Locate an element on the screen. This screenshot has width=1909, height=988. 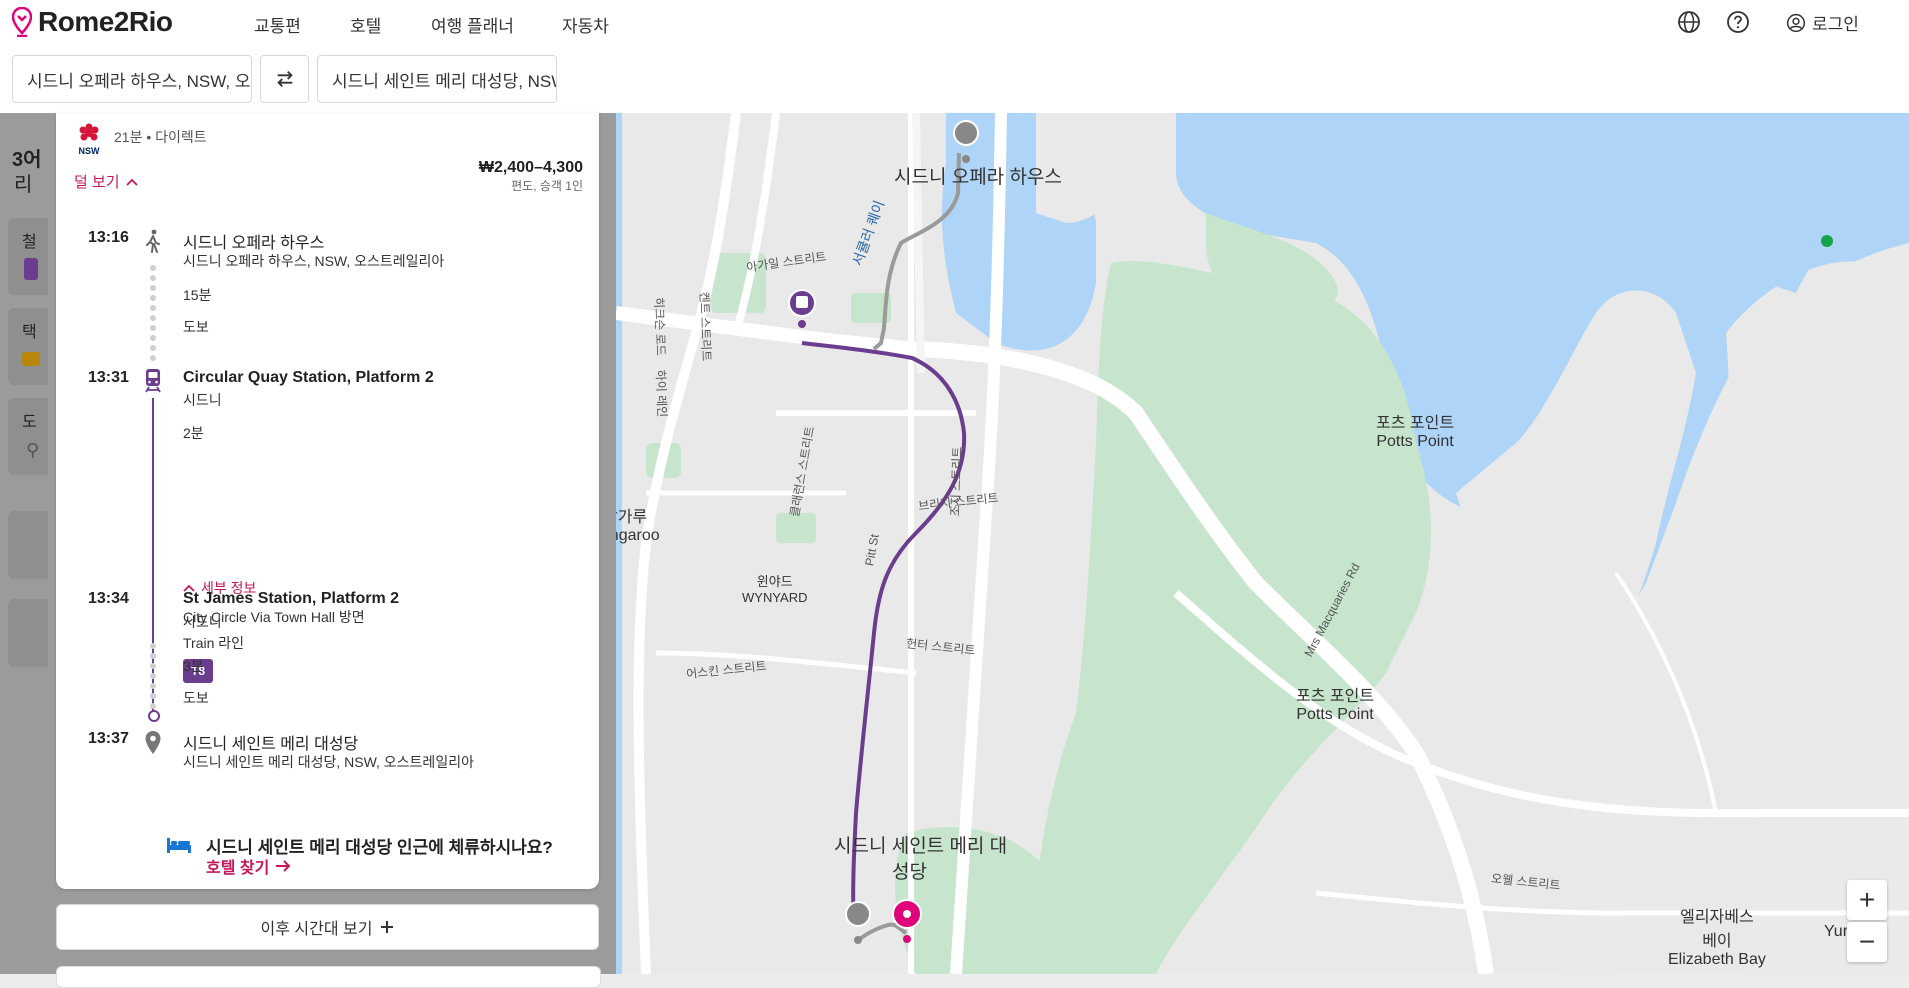
swap-button is located at coordinates (284, 79).